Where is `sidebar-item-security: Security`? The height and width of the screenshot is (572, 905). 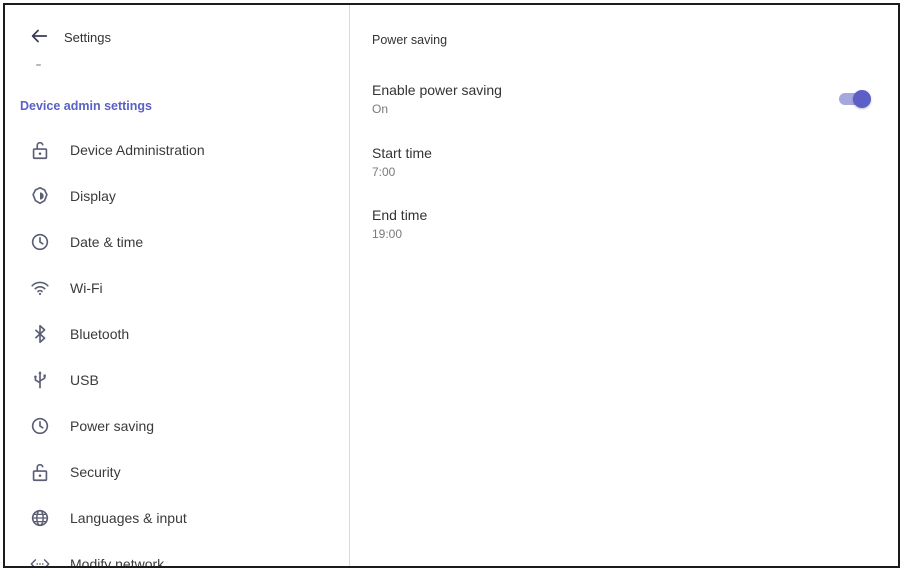
sidebar-item-security: Security is located at coordinates (177, 473).